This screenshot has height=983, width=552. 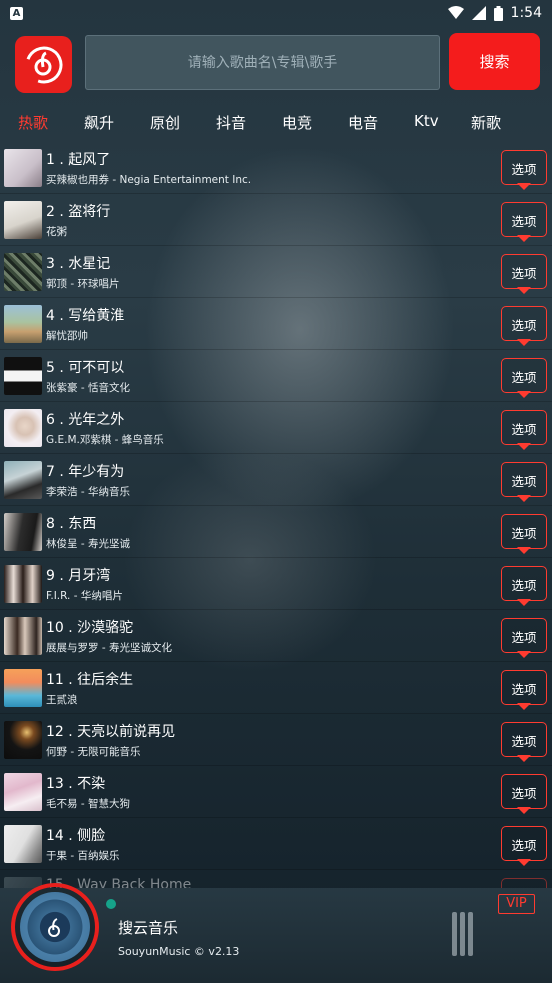 What do you see at coordinates (276, 13) in the screenshot?
I see `status-bar: A 1:54` at bounding box center [276, 13].